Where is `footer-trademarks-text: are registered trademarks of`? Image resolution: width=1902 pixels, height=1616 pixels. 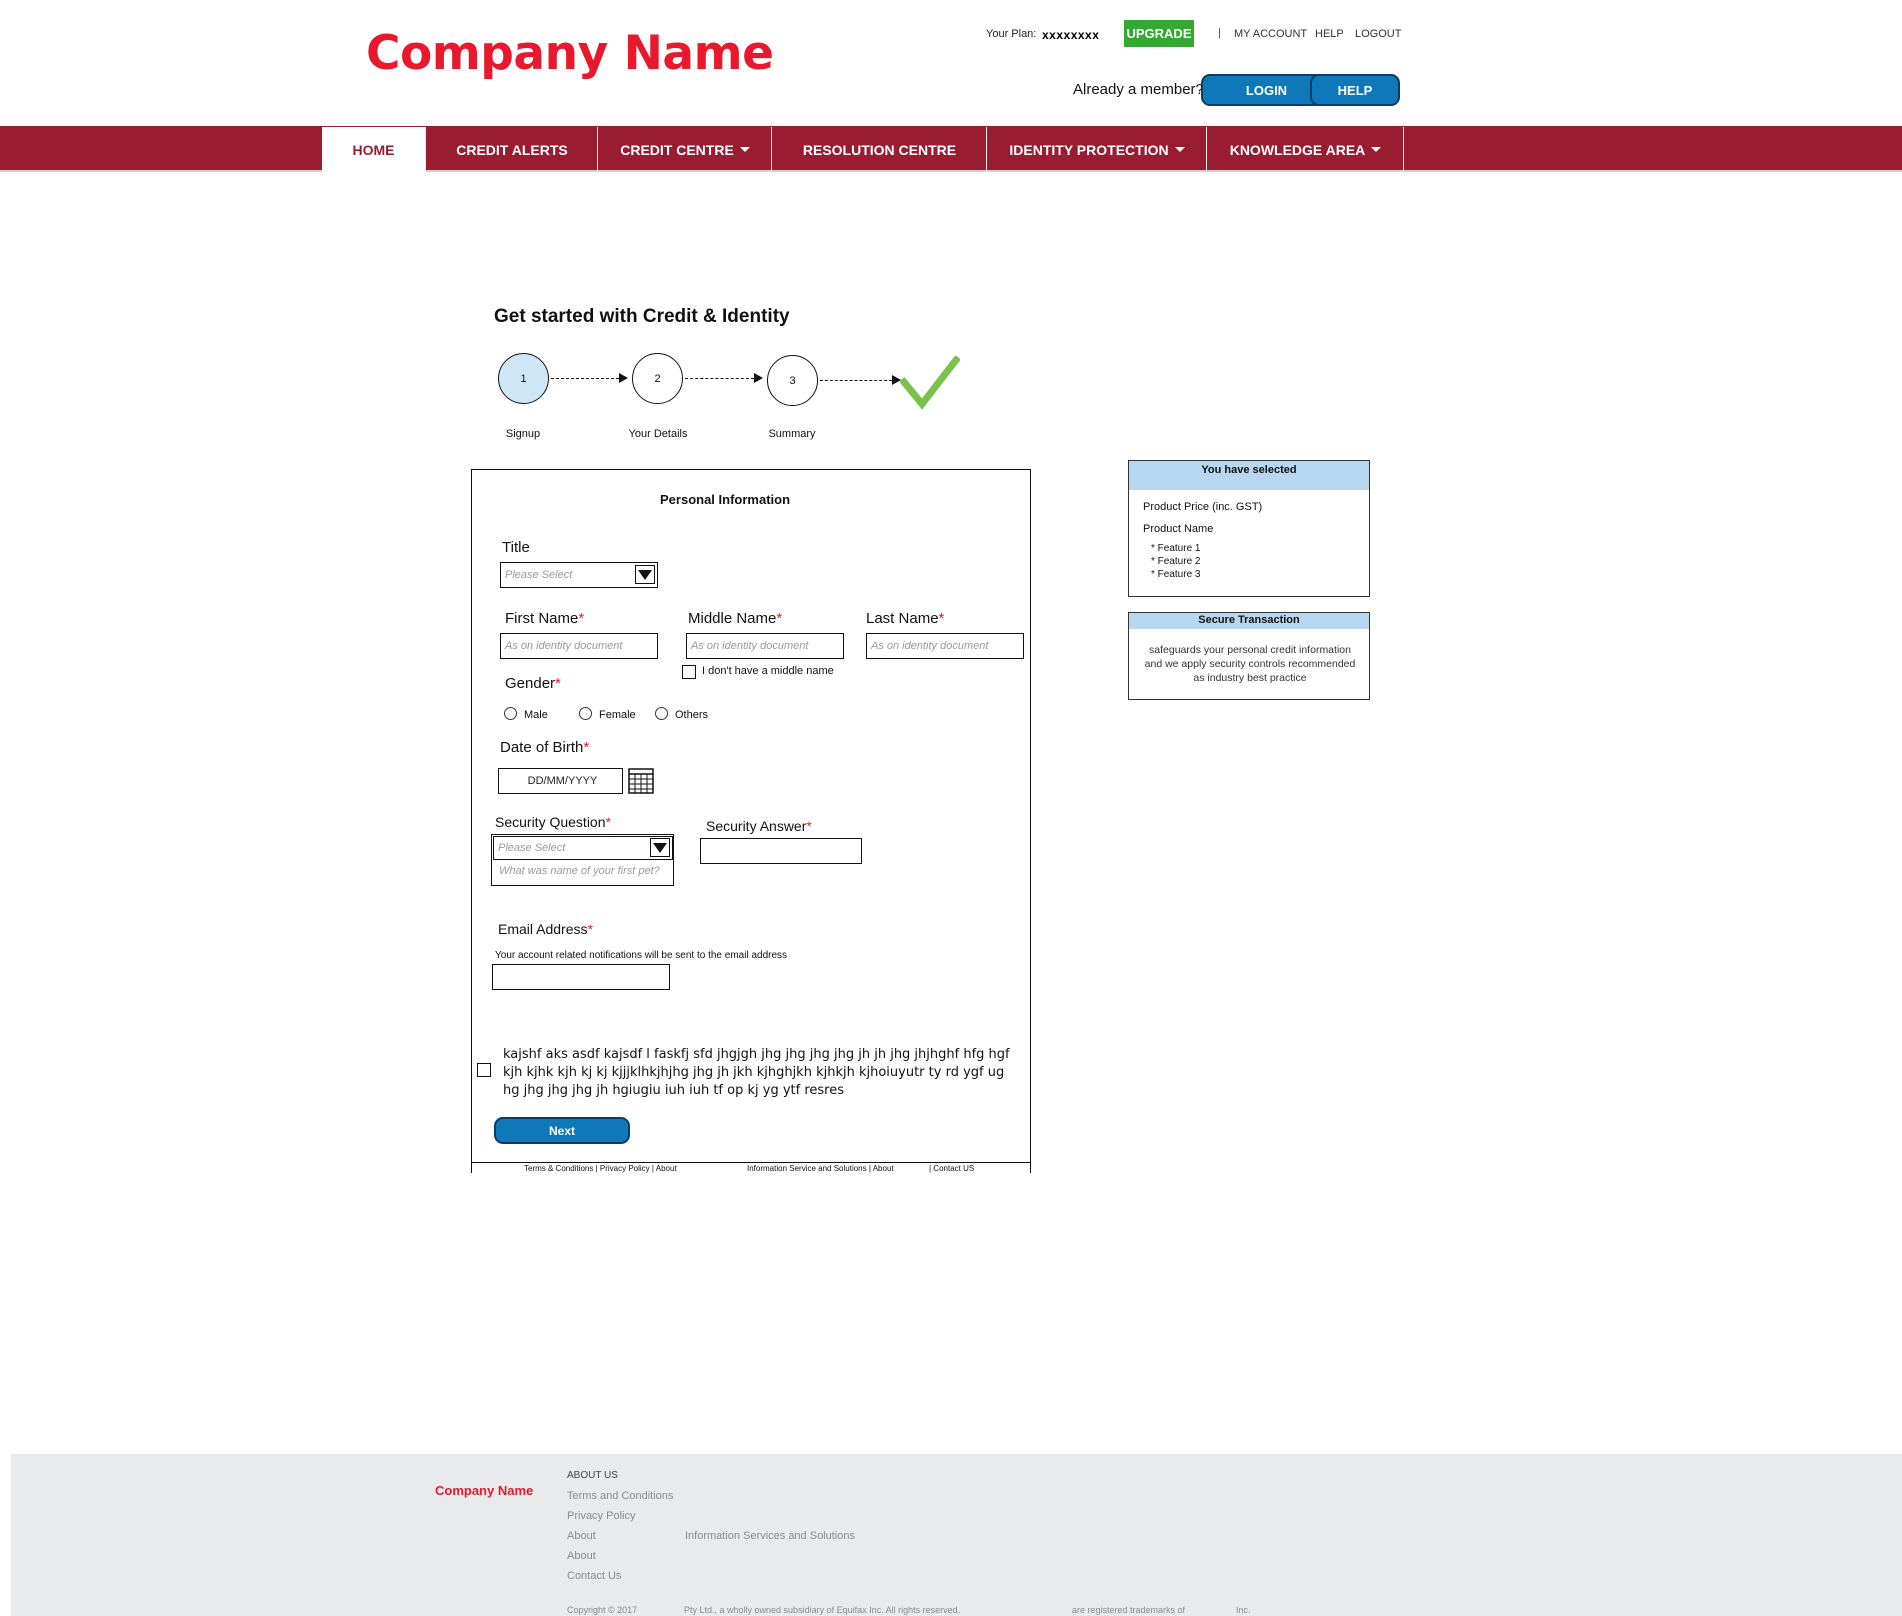 footer-trademarks-text: are registered trademarks of is located at coordinates (1129, 1610).